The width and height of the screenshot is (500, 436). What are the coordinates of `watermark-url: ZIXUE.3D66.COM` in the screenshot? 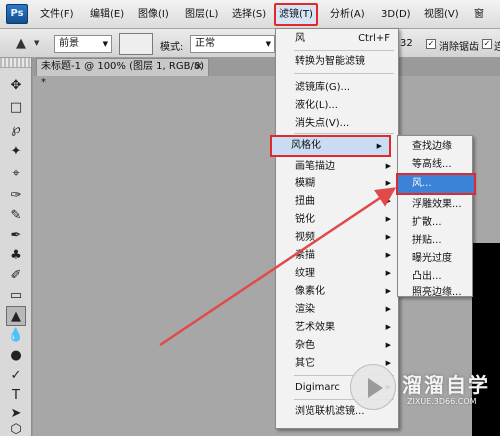 It's located at (442, 401).